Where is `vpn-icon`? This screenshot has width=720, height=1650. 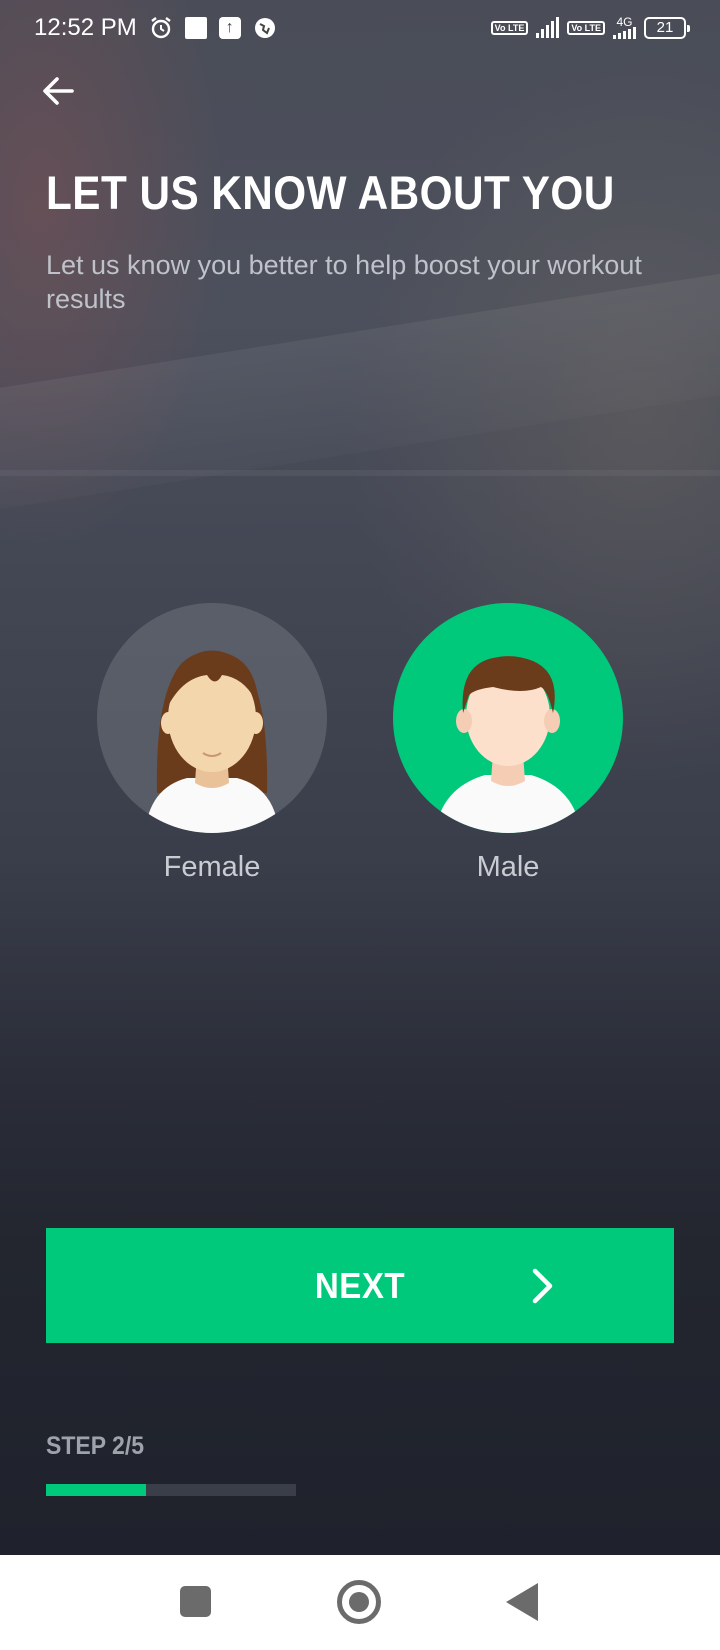
vpn-icon is located at coordinates (265, 28).